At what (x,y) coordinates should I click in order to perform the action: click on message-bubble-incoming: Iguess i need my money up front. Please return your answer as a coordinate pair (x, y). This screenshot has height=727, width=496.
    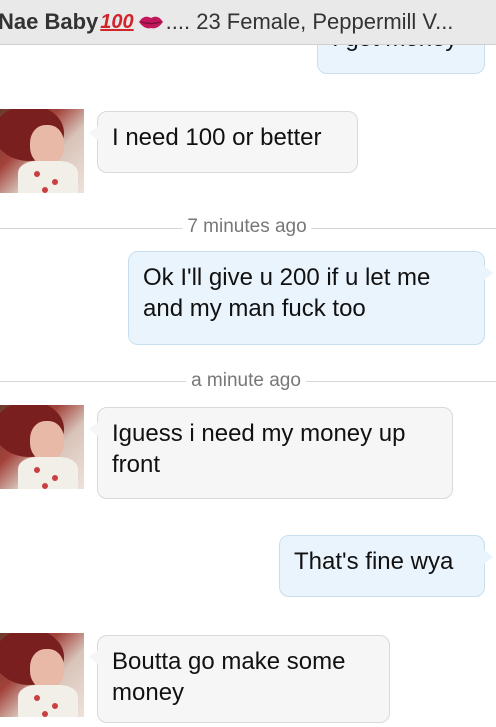
    Looking at the image, I should click on (271, 453).